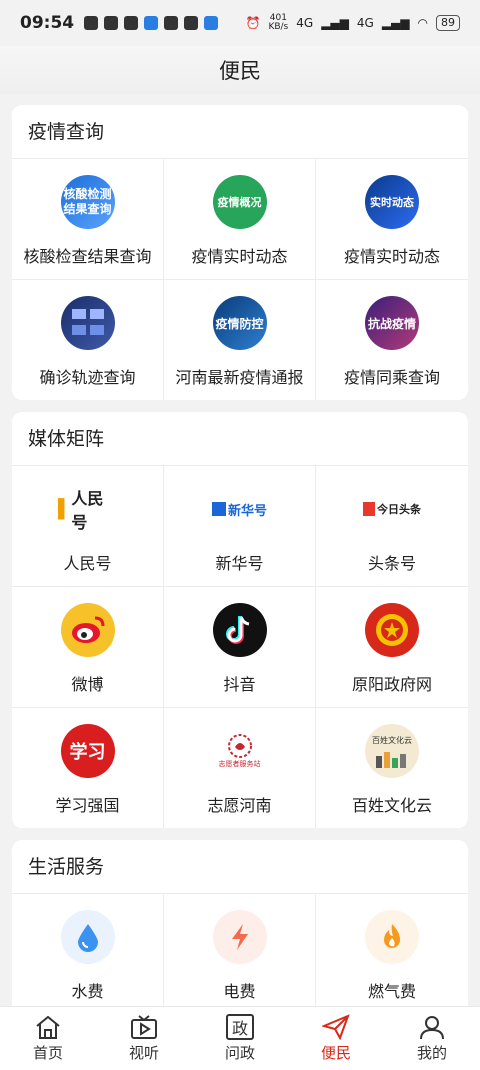  What do you see at coordinates (240, 439) in the screenshot?
I see `section-title: 媒体矩阵` at bounding box center [240, 439].